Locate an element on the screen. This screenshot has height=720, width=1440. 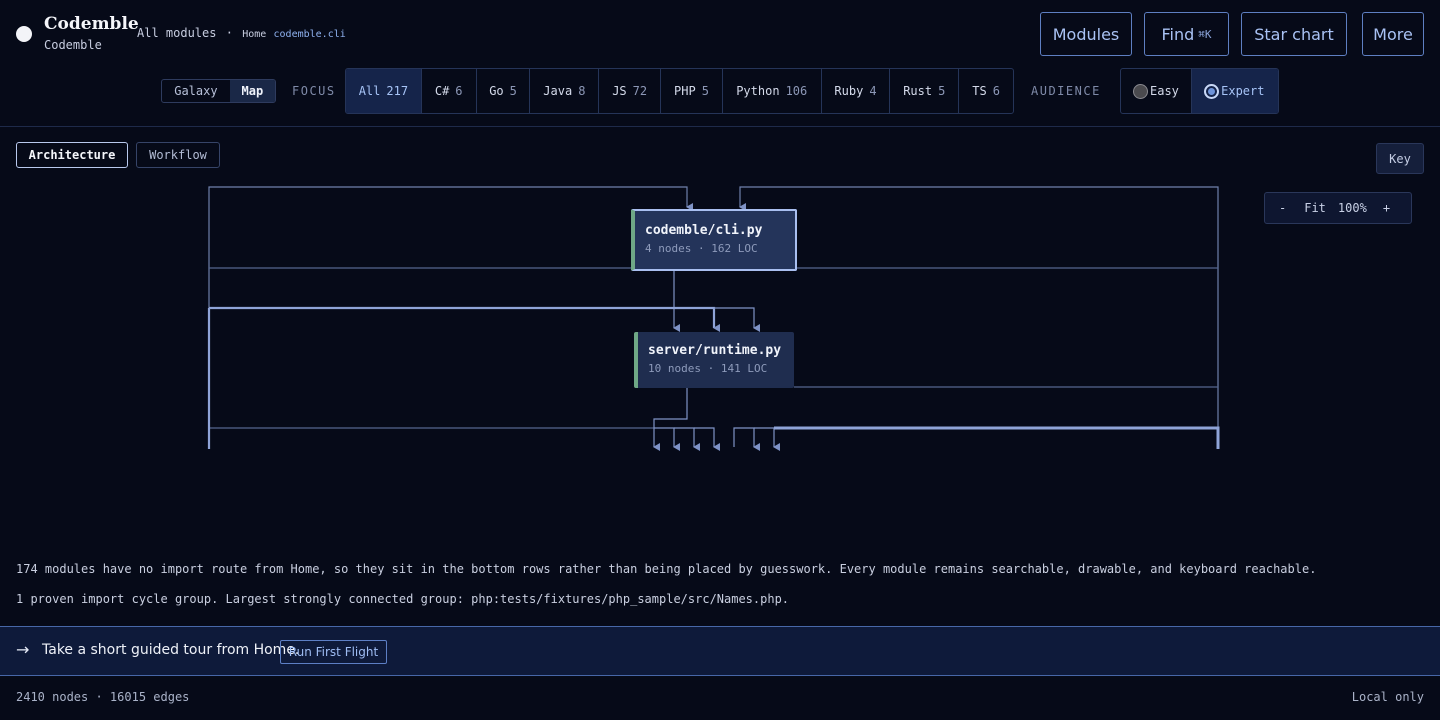
more-button: More is located at coordinates (1393, 34).